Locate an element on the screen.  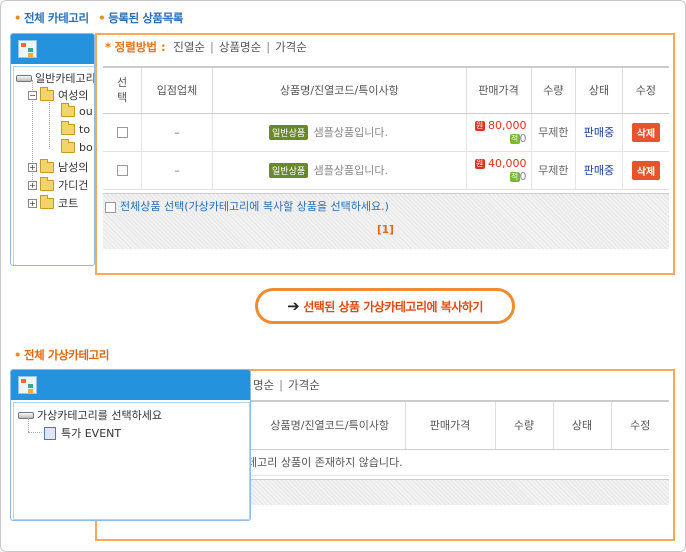
virtual-sort-bar: 명순 | 가격순 is located at coordinates (286, 385).